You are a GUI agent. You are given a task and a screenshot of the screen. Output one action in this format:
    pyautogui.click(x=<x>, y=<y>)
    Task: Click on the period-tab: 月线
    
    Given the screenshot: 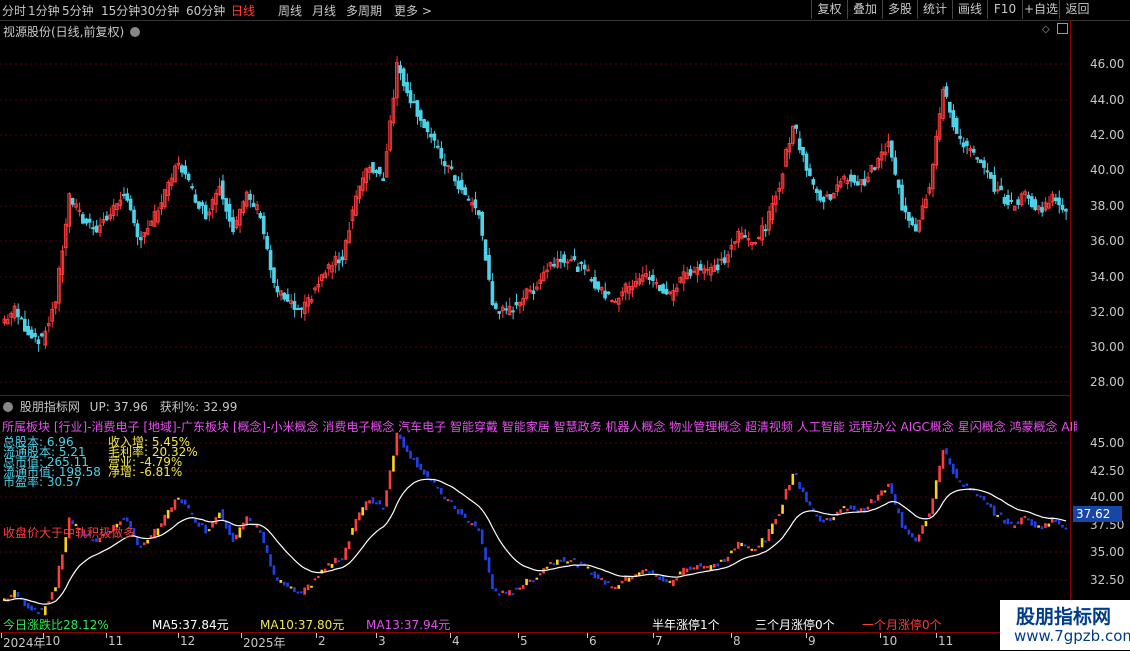 What is the action you would take?
    pyautogui.click(x=324, y=10)
    